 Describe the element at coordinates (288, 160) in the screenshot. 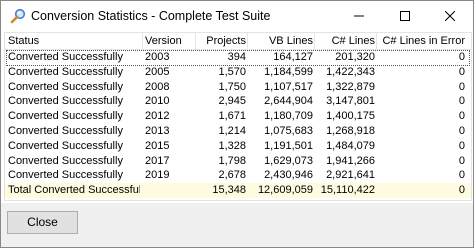

I see `vb-lines-cell: 1,629,073` at that location.